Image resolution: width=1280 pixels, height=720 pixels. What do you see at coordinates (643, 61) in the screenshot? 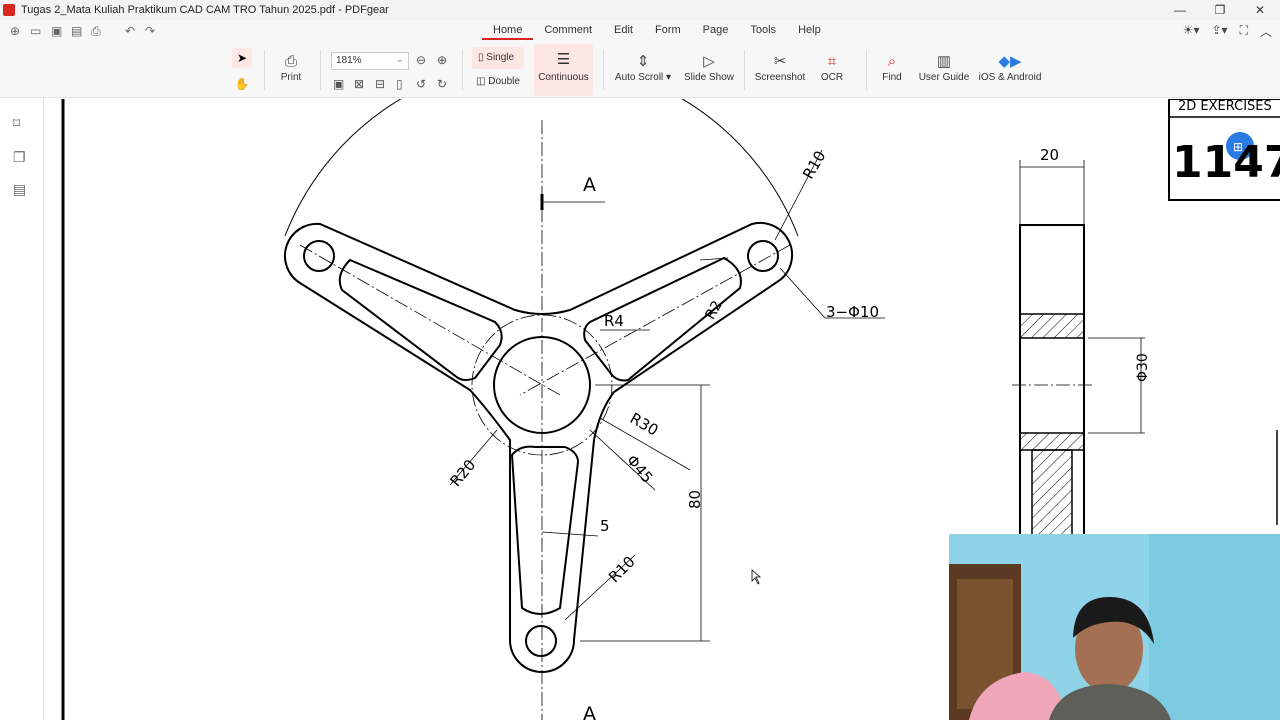
I see `auto-scroll-icon: ⇕` at bounding box center [643, 61].